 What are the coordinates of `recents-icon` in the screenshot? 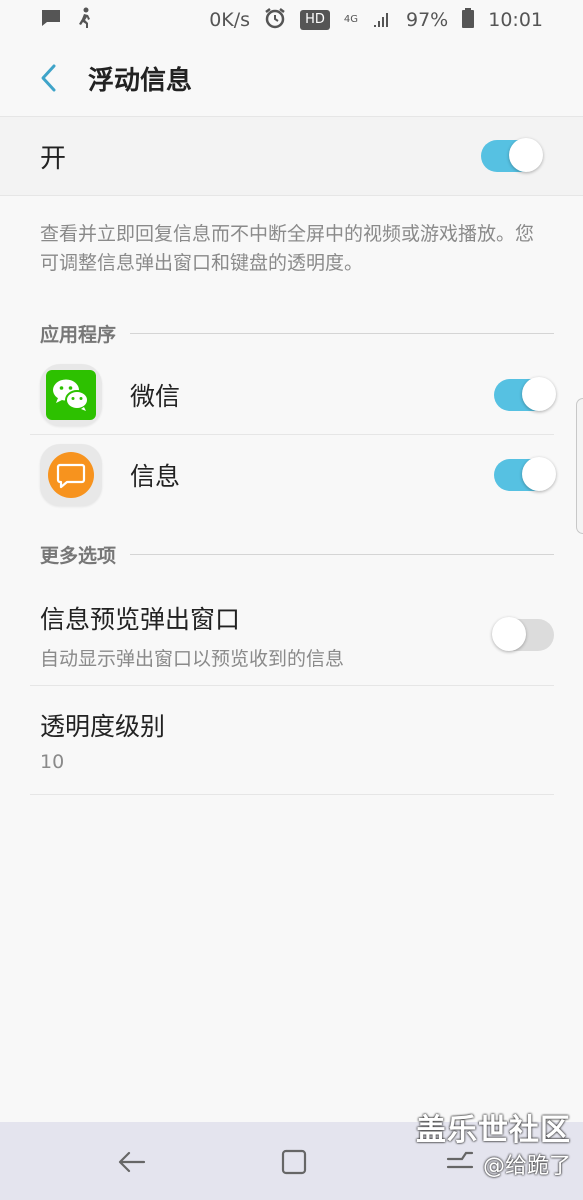 It's located at (460, 1160).